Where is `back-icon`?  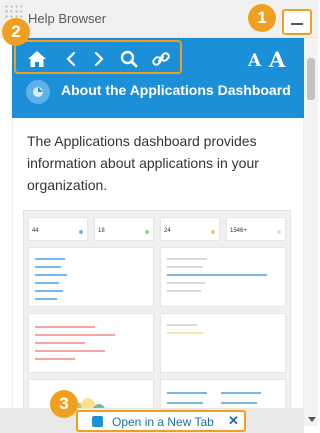 back-icon is located at coordinates (71, 59).